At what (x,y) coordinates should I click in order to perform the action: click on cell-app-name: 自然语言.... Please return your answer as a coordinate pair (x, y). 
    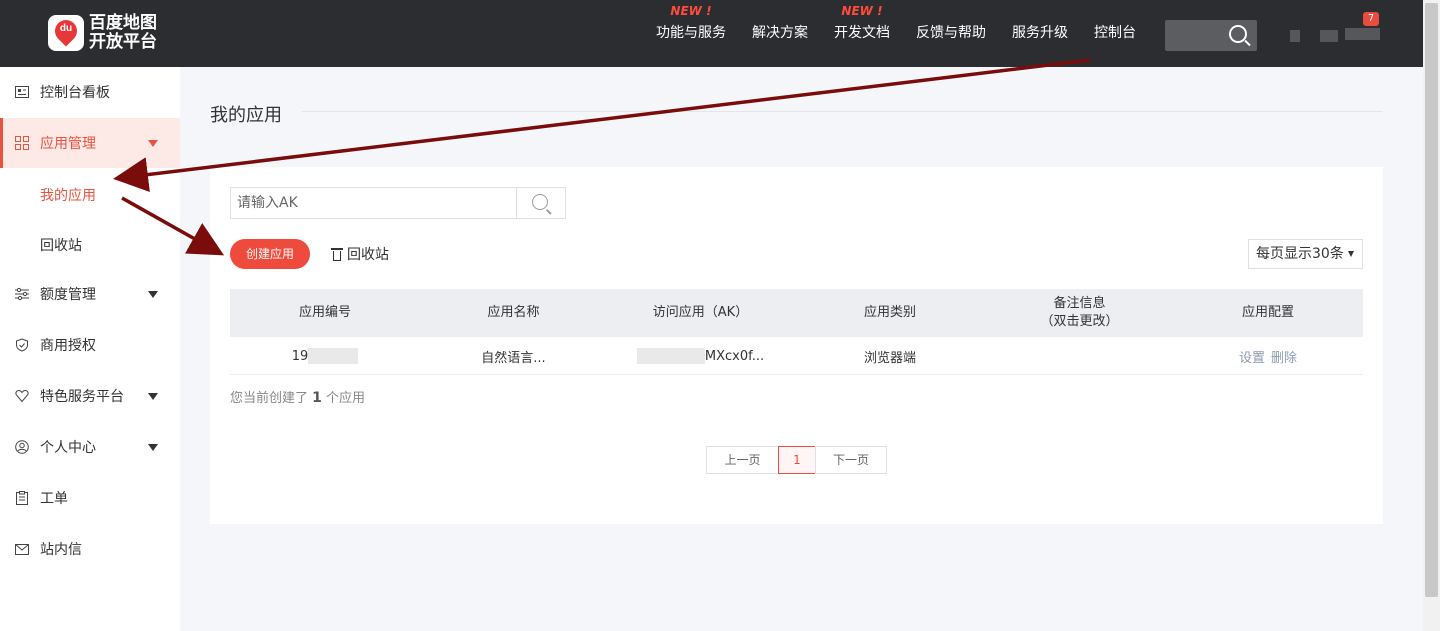
    Looking at the image, I should click on (513, 358).